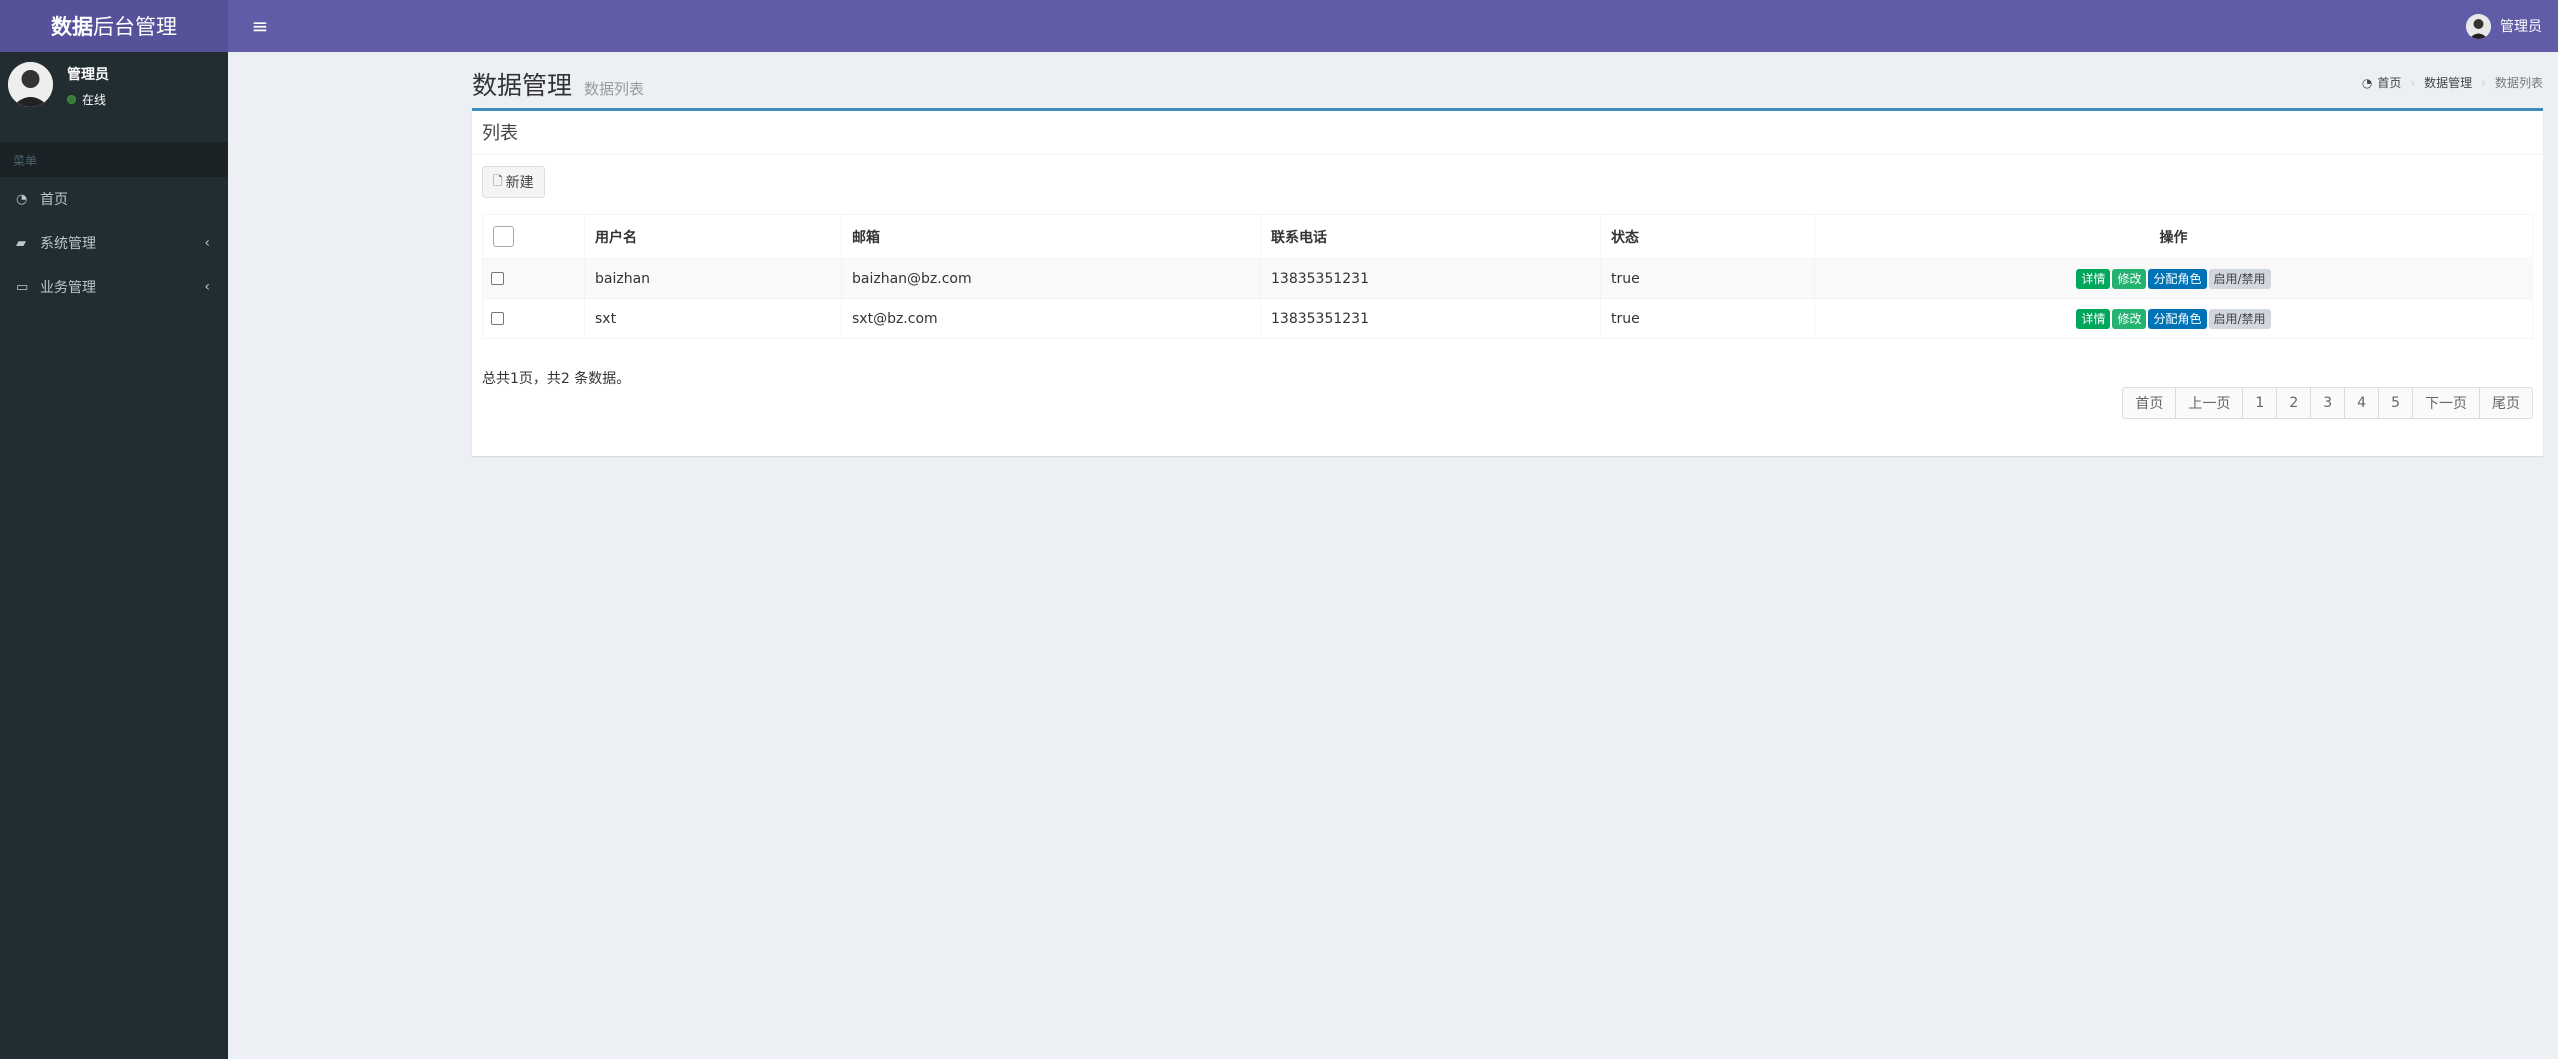  I want to click on app-logo: 数据 后台管理, so click(114, 26).